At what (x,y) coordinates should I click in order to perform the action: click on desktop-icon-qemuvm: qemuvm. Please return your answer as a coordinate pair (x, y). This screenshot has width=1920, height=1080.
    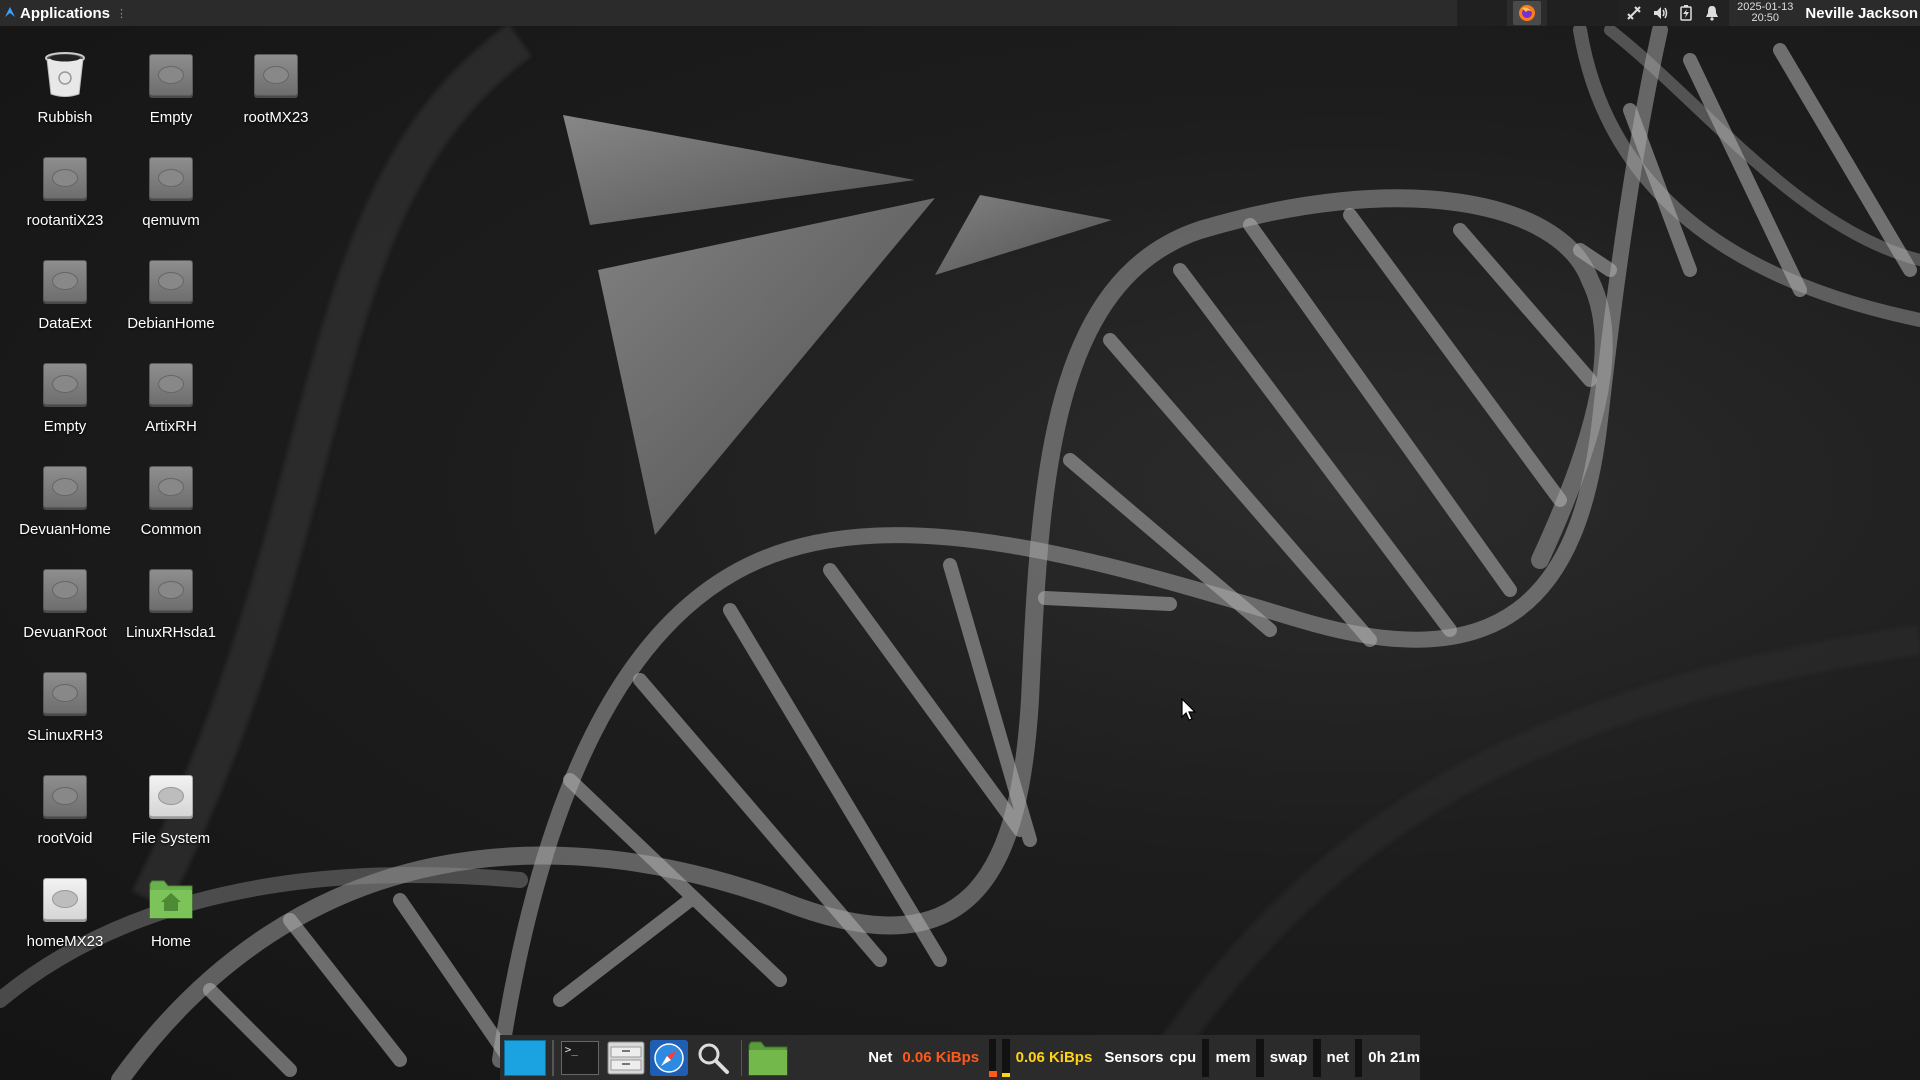
    Looking at the image, I should click on (171, 189).